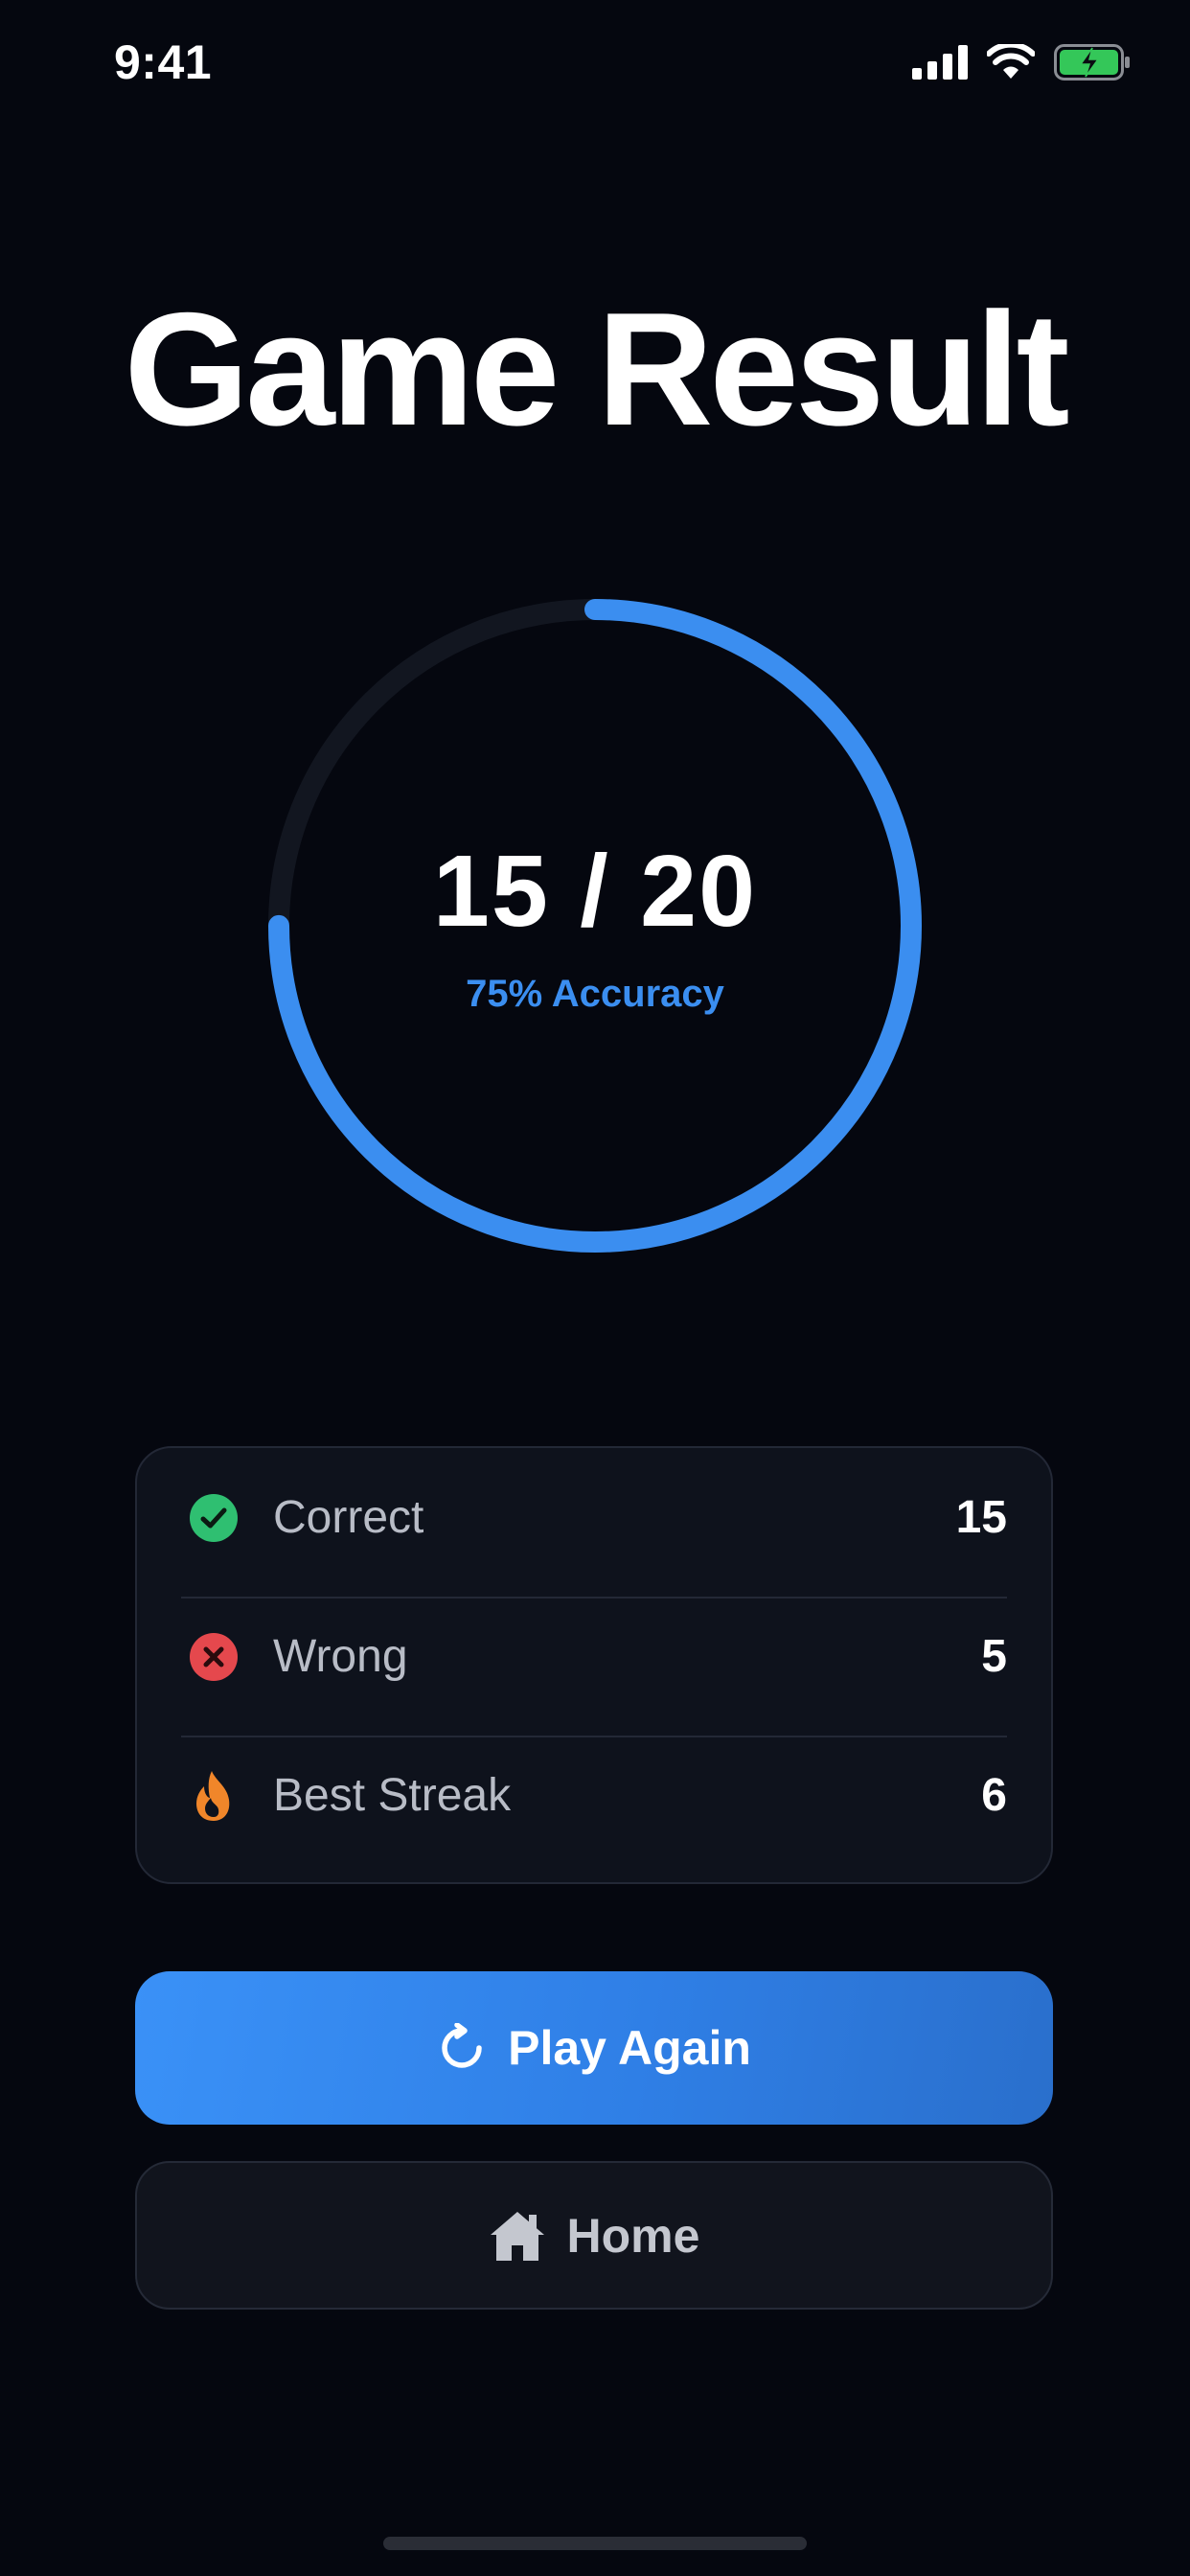 This screenshot has width=1190, height=2576. What do you see at coordinates (214, 1657) in the screenshot?
I see `x-circle-icon` at bounding box center [214, 1657].